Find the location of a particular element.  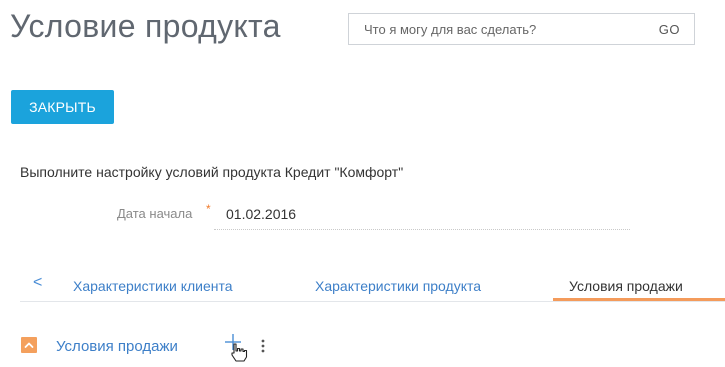

search-go-button: GO is located at coordinates (676, 29).